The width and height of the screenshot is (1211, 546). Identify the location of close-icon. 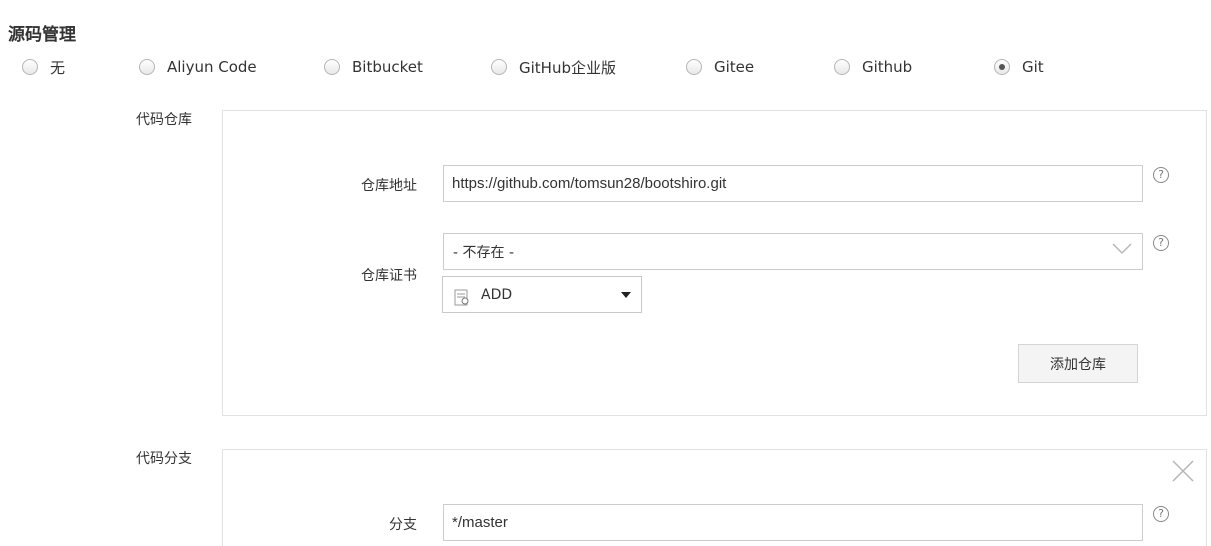
(1183, 471).